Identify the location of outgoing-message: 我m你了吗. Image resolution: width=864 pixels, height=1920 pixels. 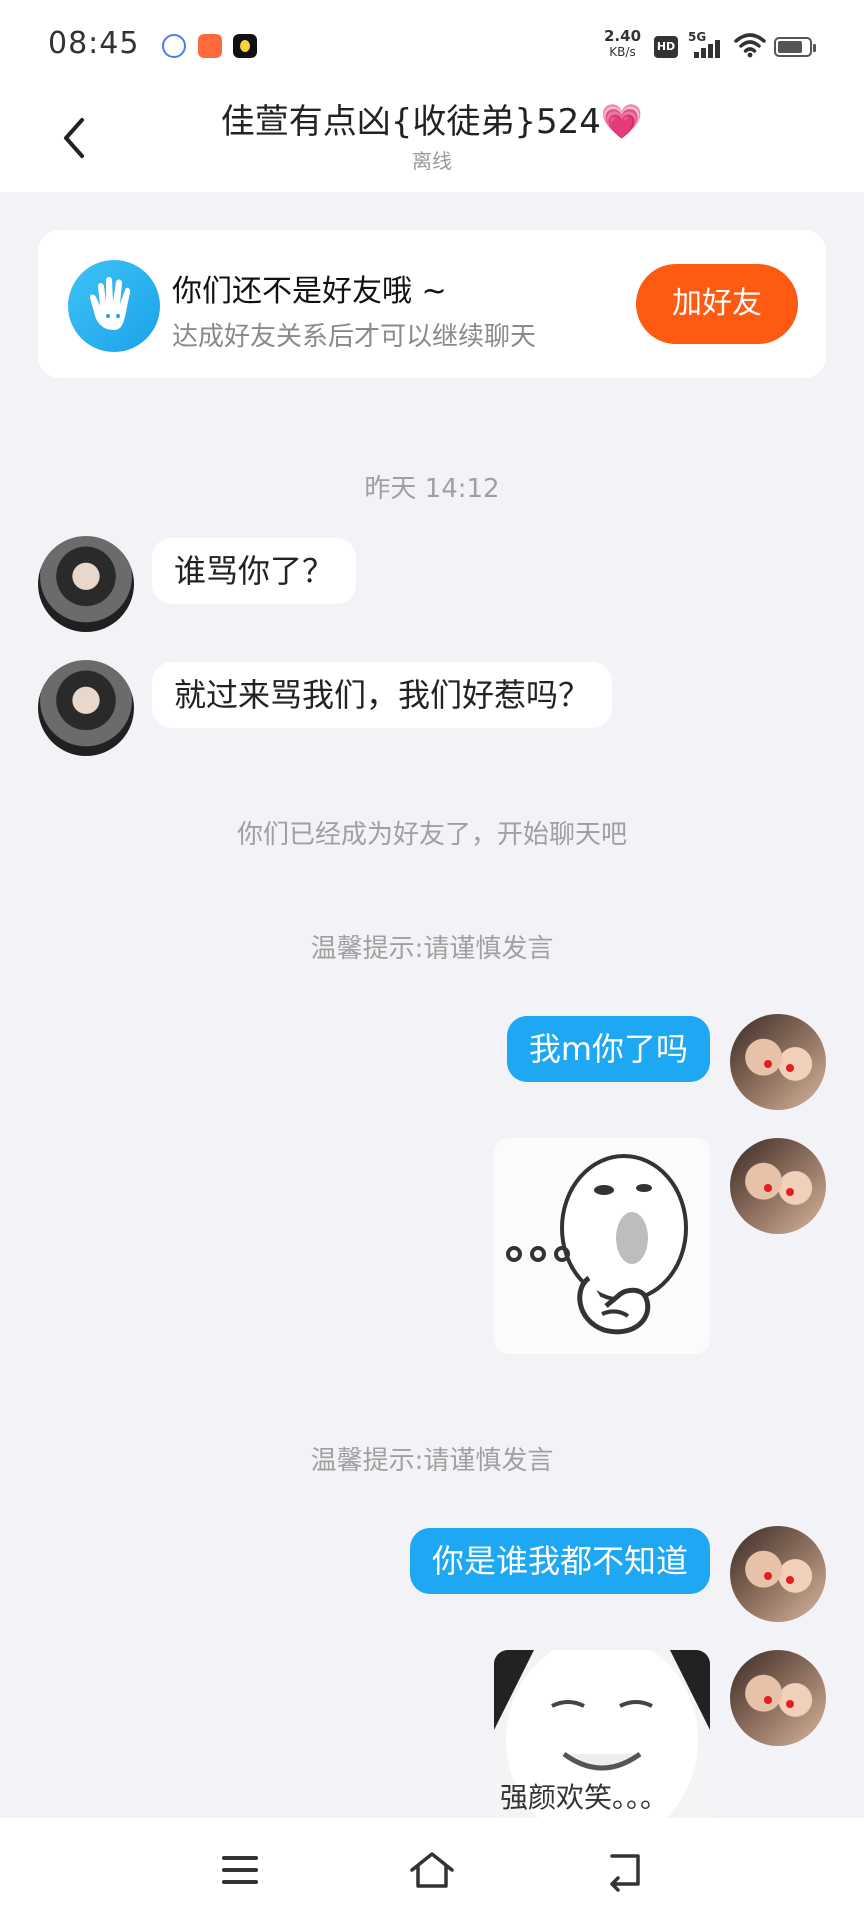
(608, 1049).